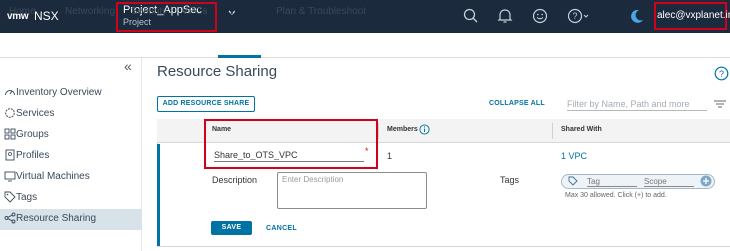  What do you see at coordinates (321, 11) in the screenshot?
I see `tab-plan-troubleshoot: Plan & Troubleshoot` at bounding box center [321, 11].